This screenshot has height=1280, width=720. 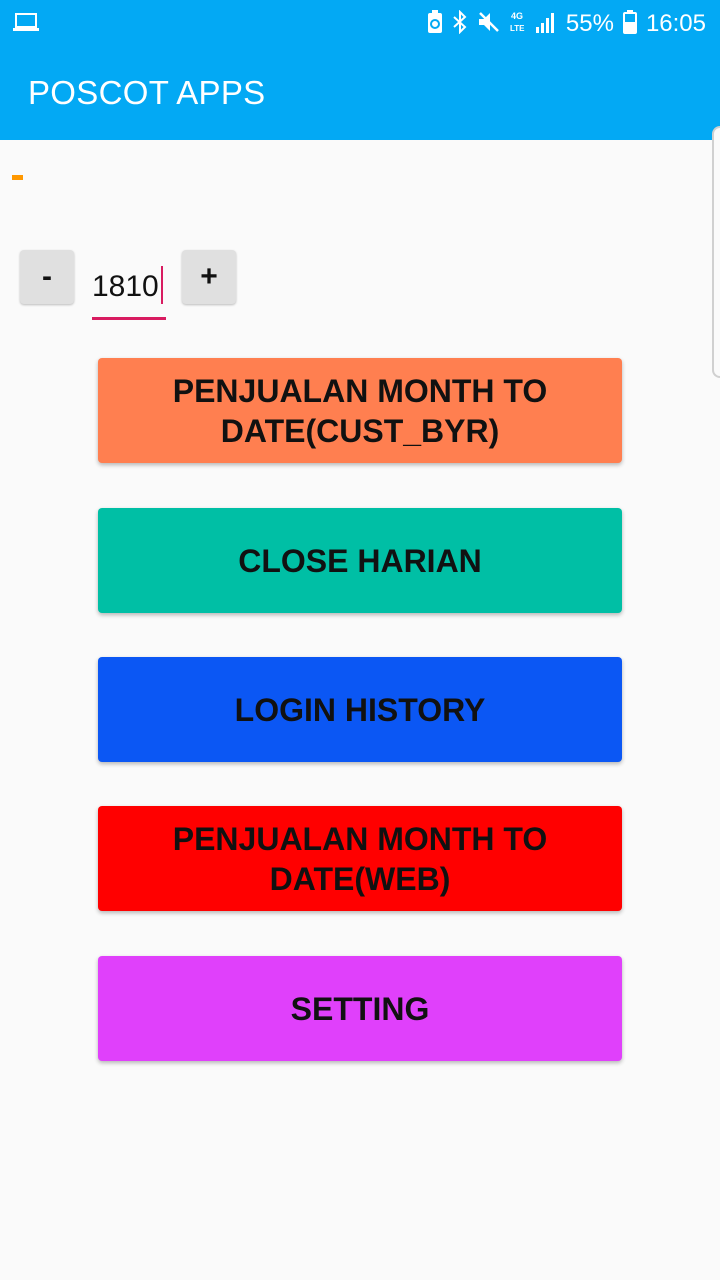 I want to click on increment-button: +, so click(x=209, y=277).